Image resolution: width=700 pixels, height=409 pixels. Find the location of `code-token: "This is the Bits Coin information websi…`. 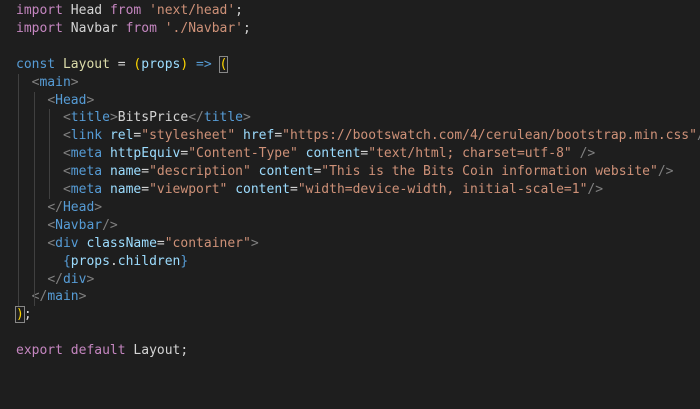

code-token: "This is the Bits Coin information websi… is located at coordinates (489, 172).